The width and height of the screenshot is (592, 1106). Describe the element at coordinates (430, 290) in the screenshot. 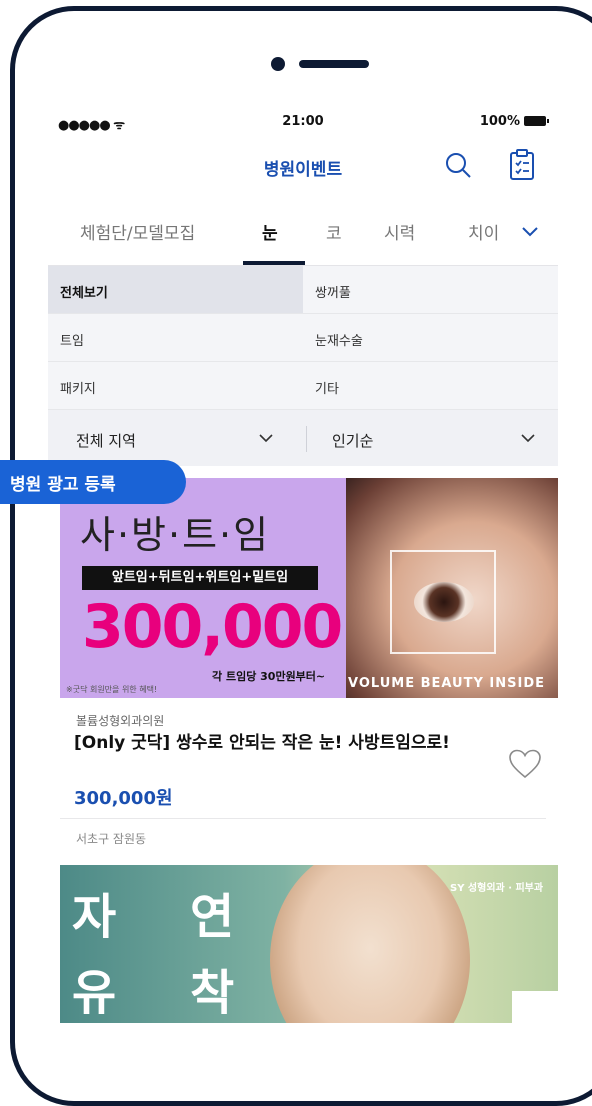

I see `subcategory-double-eyelid: 쌍꺼풀` at that location.